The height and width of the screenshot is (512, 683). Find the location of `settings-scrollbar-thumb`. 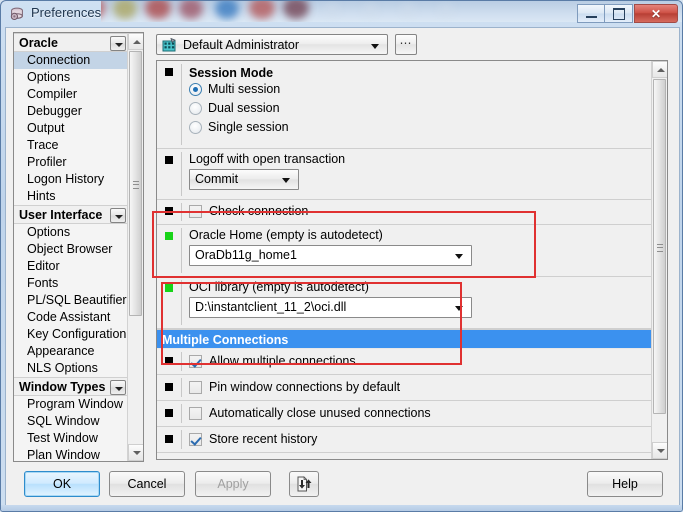

settings-scrollbar-thumb is located at coordinates (659, 246).